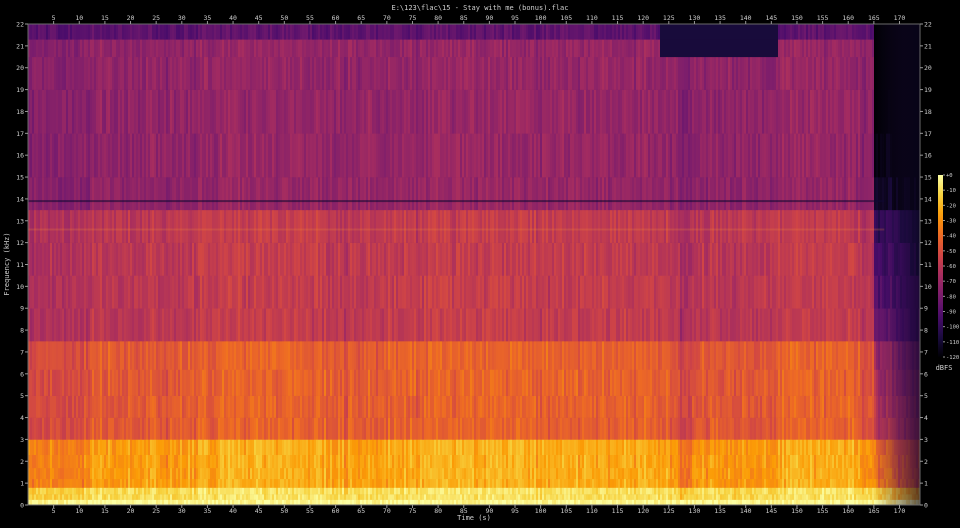 Image resolution: width=960 pixels, height=528 pixels. Describe the element at coordinates (20, 265) in the screenshot. I see `y-tick-label-left: 11` at that location.